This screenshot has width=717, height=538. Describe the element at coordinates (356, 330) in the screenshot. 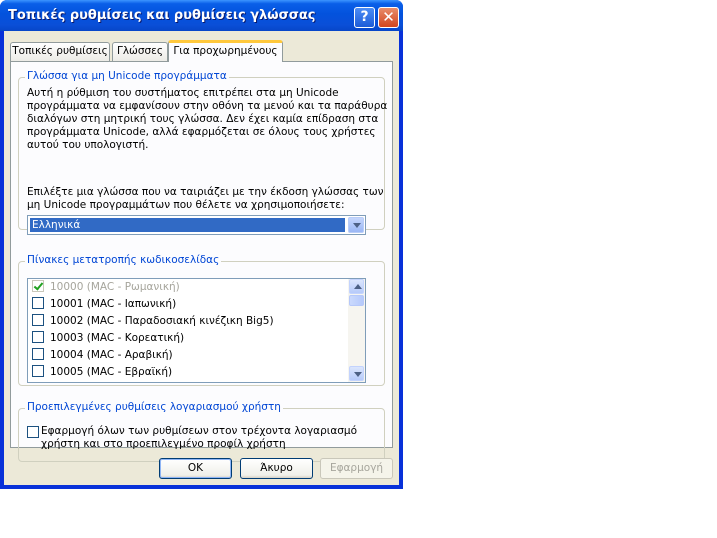

I see `list-scrollbar` at that location.